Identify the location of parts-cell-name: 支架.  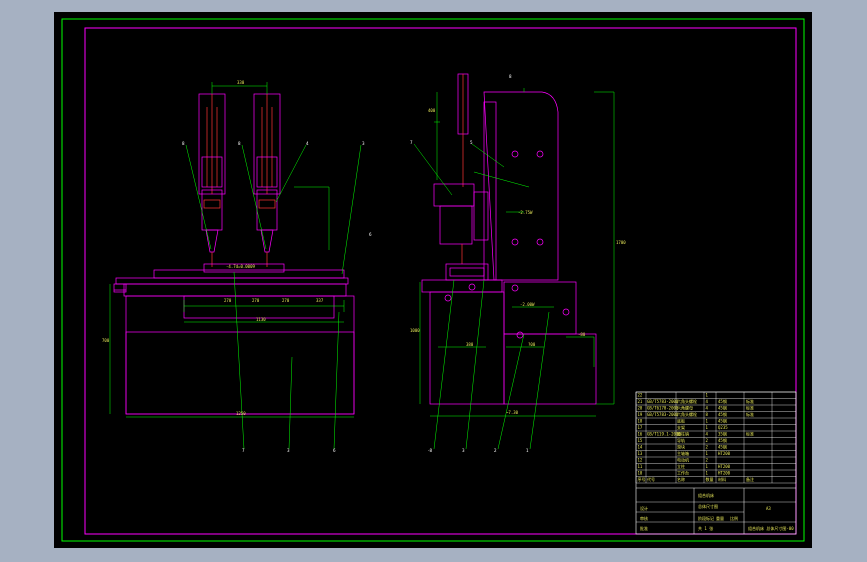
(681, 427).